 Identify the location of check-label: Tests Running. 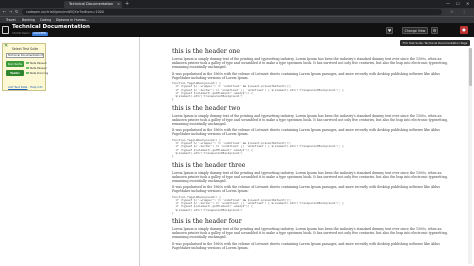
(39, 73).